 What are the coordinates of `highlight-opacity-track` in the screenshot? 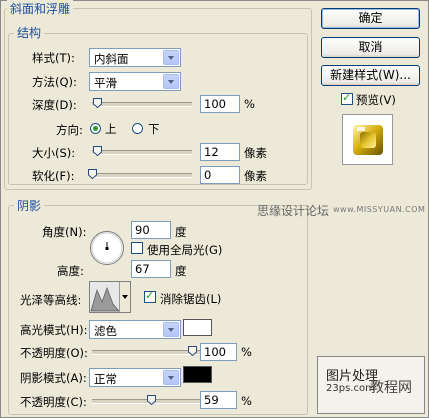 It's located at (146, 352).